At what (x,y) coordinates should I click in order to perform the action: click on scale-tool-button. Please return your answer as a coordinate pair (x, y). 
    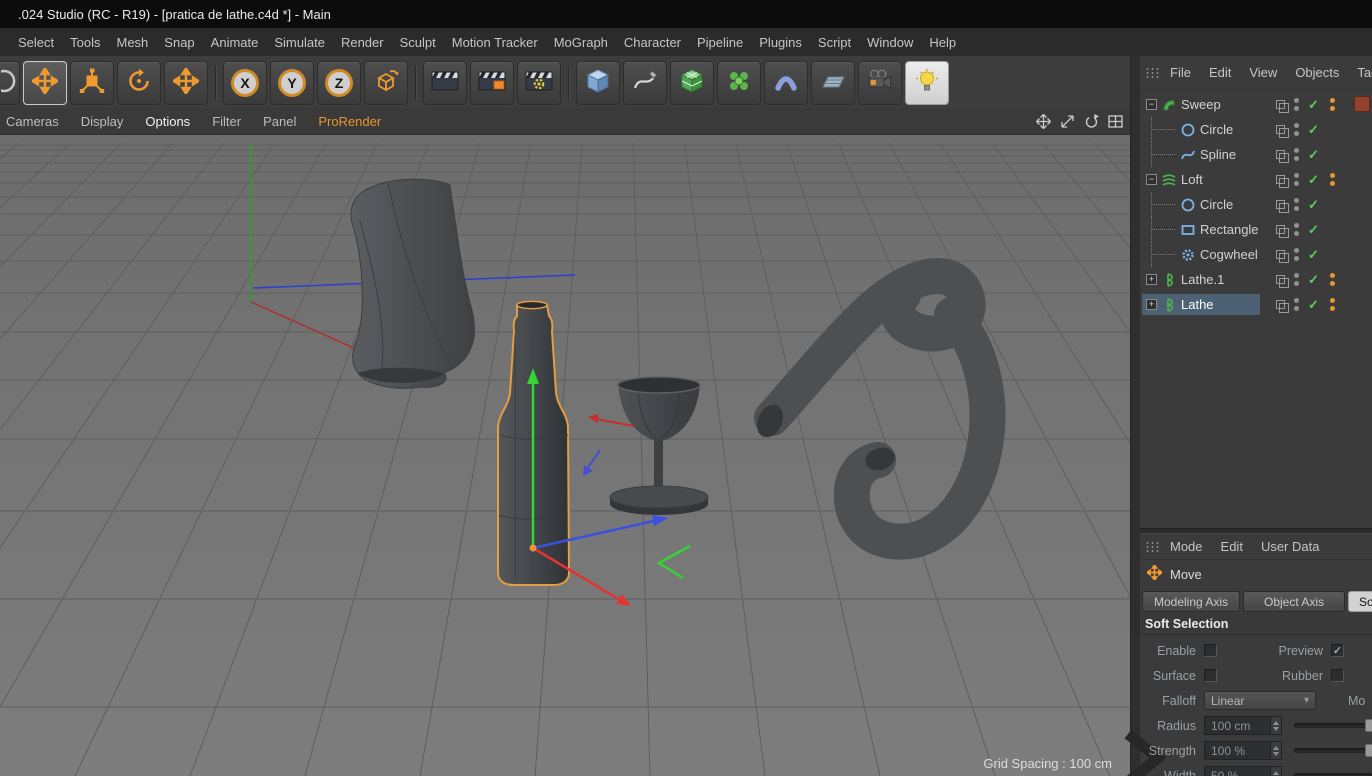
    Looking at the image, I should click on (92, 82).